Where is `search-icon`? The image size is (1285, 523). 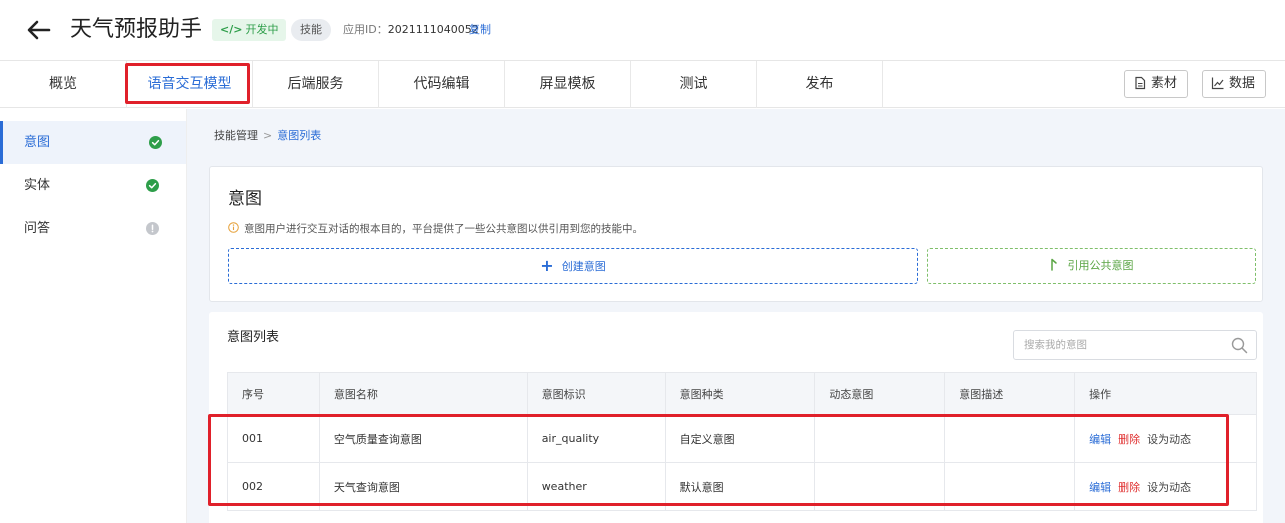 search-icon is located at coordinates (1239, 345).